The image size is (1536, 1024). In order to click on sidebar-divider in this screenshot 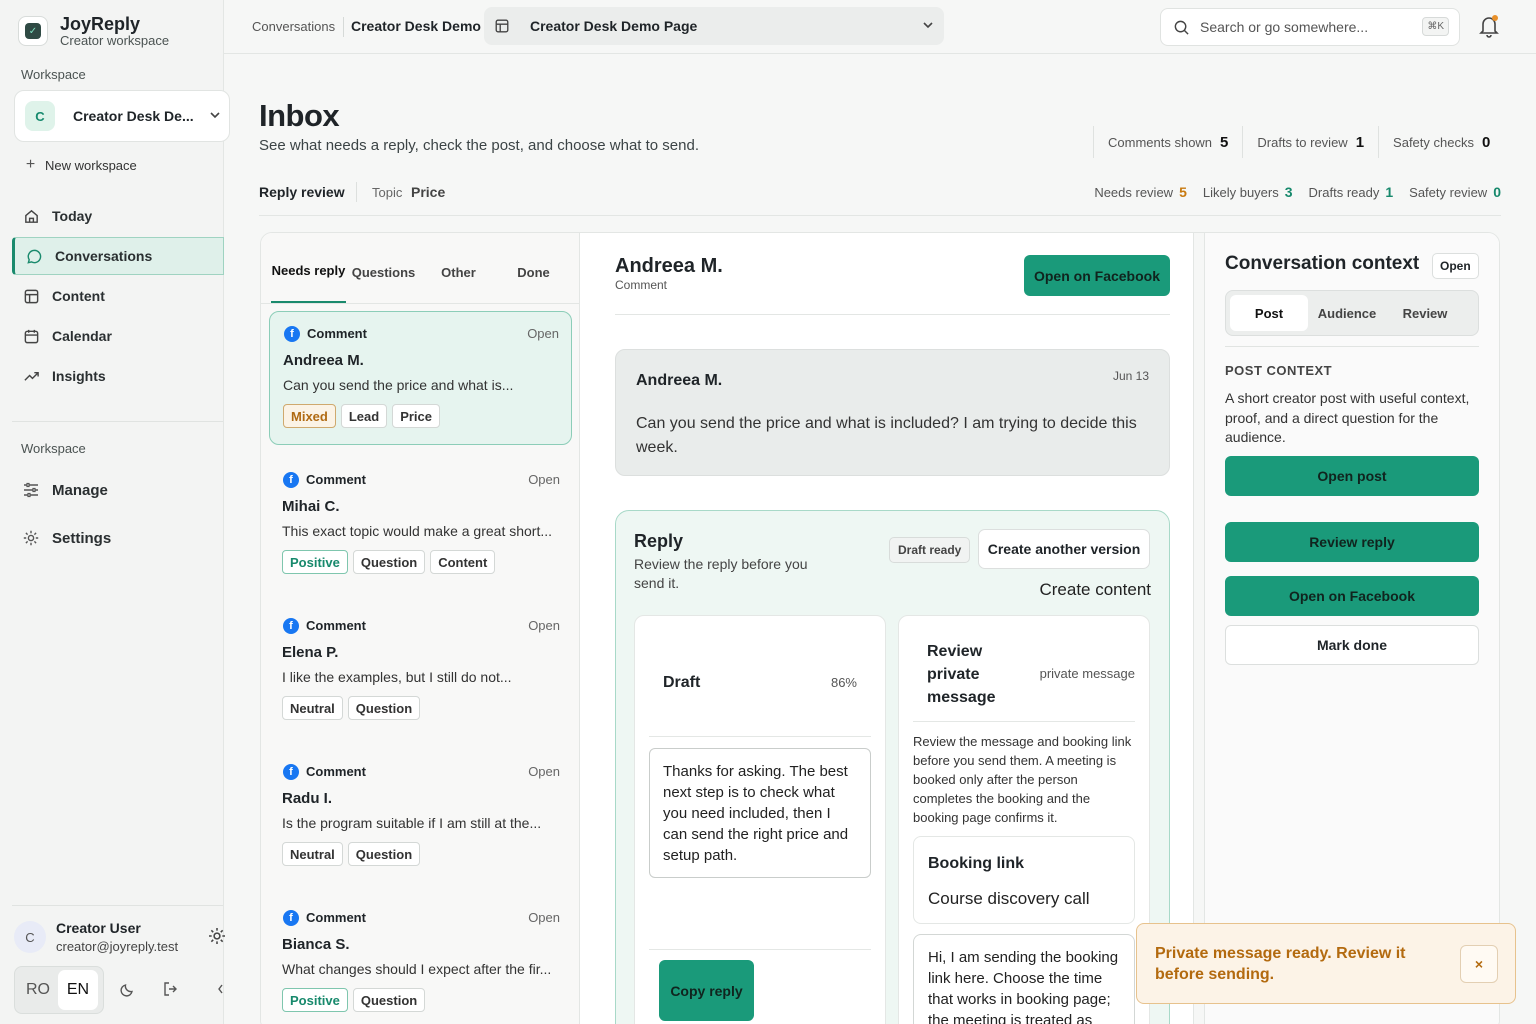, I will do `click(117, 421)`.